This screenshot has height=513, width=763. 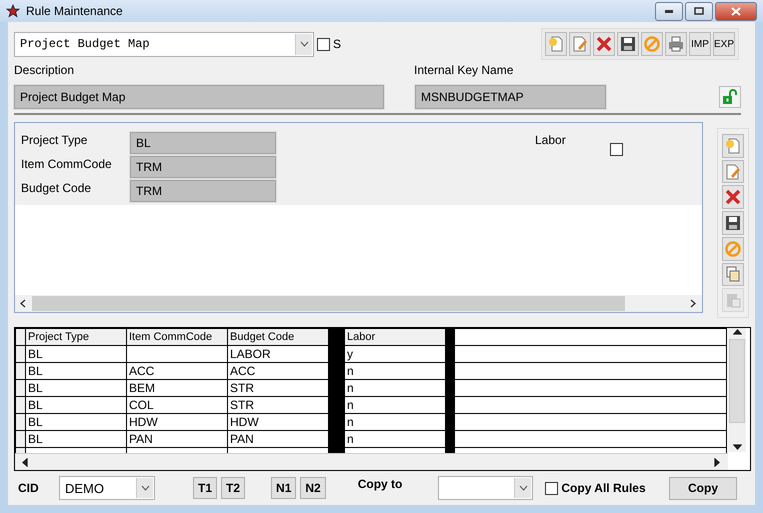 I want to click on table-cell: BEM, so click(x=177, y=388).